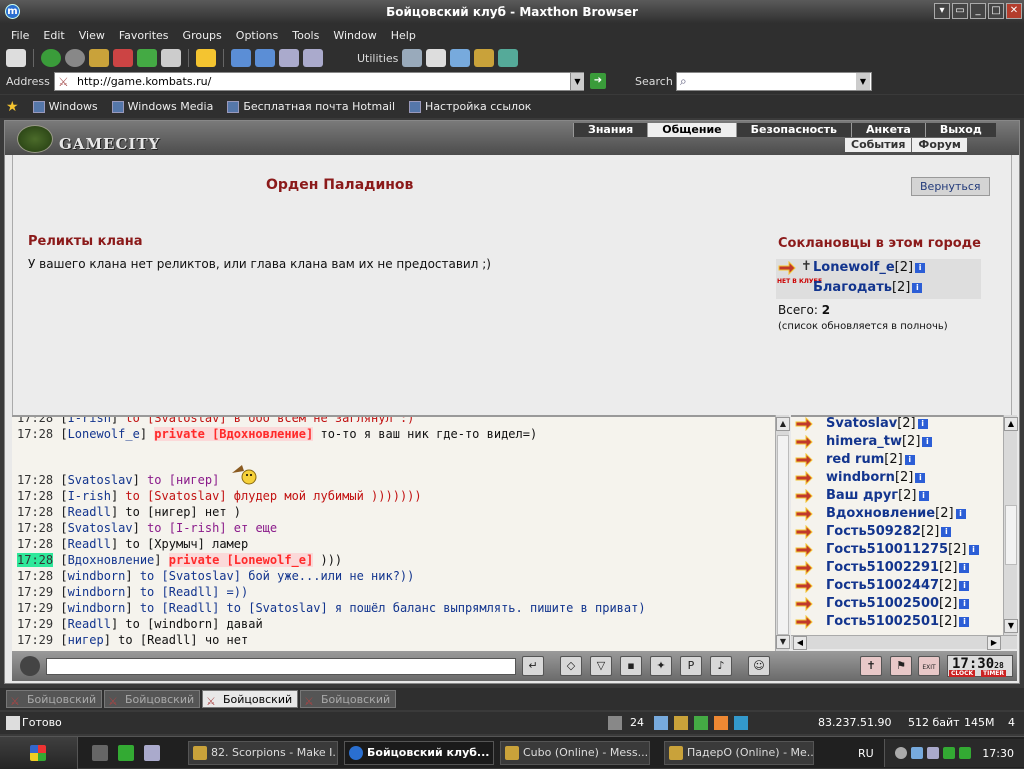 The image size is (1024, 769). What do you see at coordinates (241, 58) in the screenshot?
I see `window-icon` at bounding box center [241, 58].